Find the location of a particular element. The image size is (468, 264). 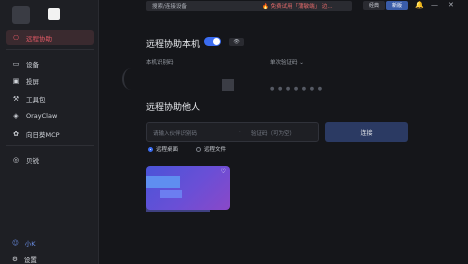

oray-icon: ◎ is located at coordinates (16, 159).